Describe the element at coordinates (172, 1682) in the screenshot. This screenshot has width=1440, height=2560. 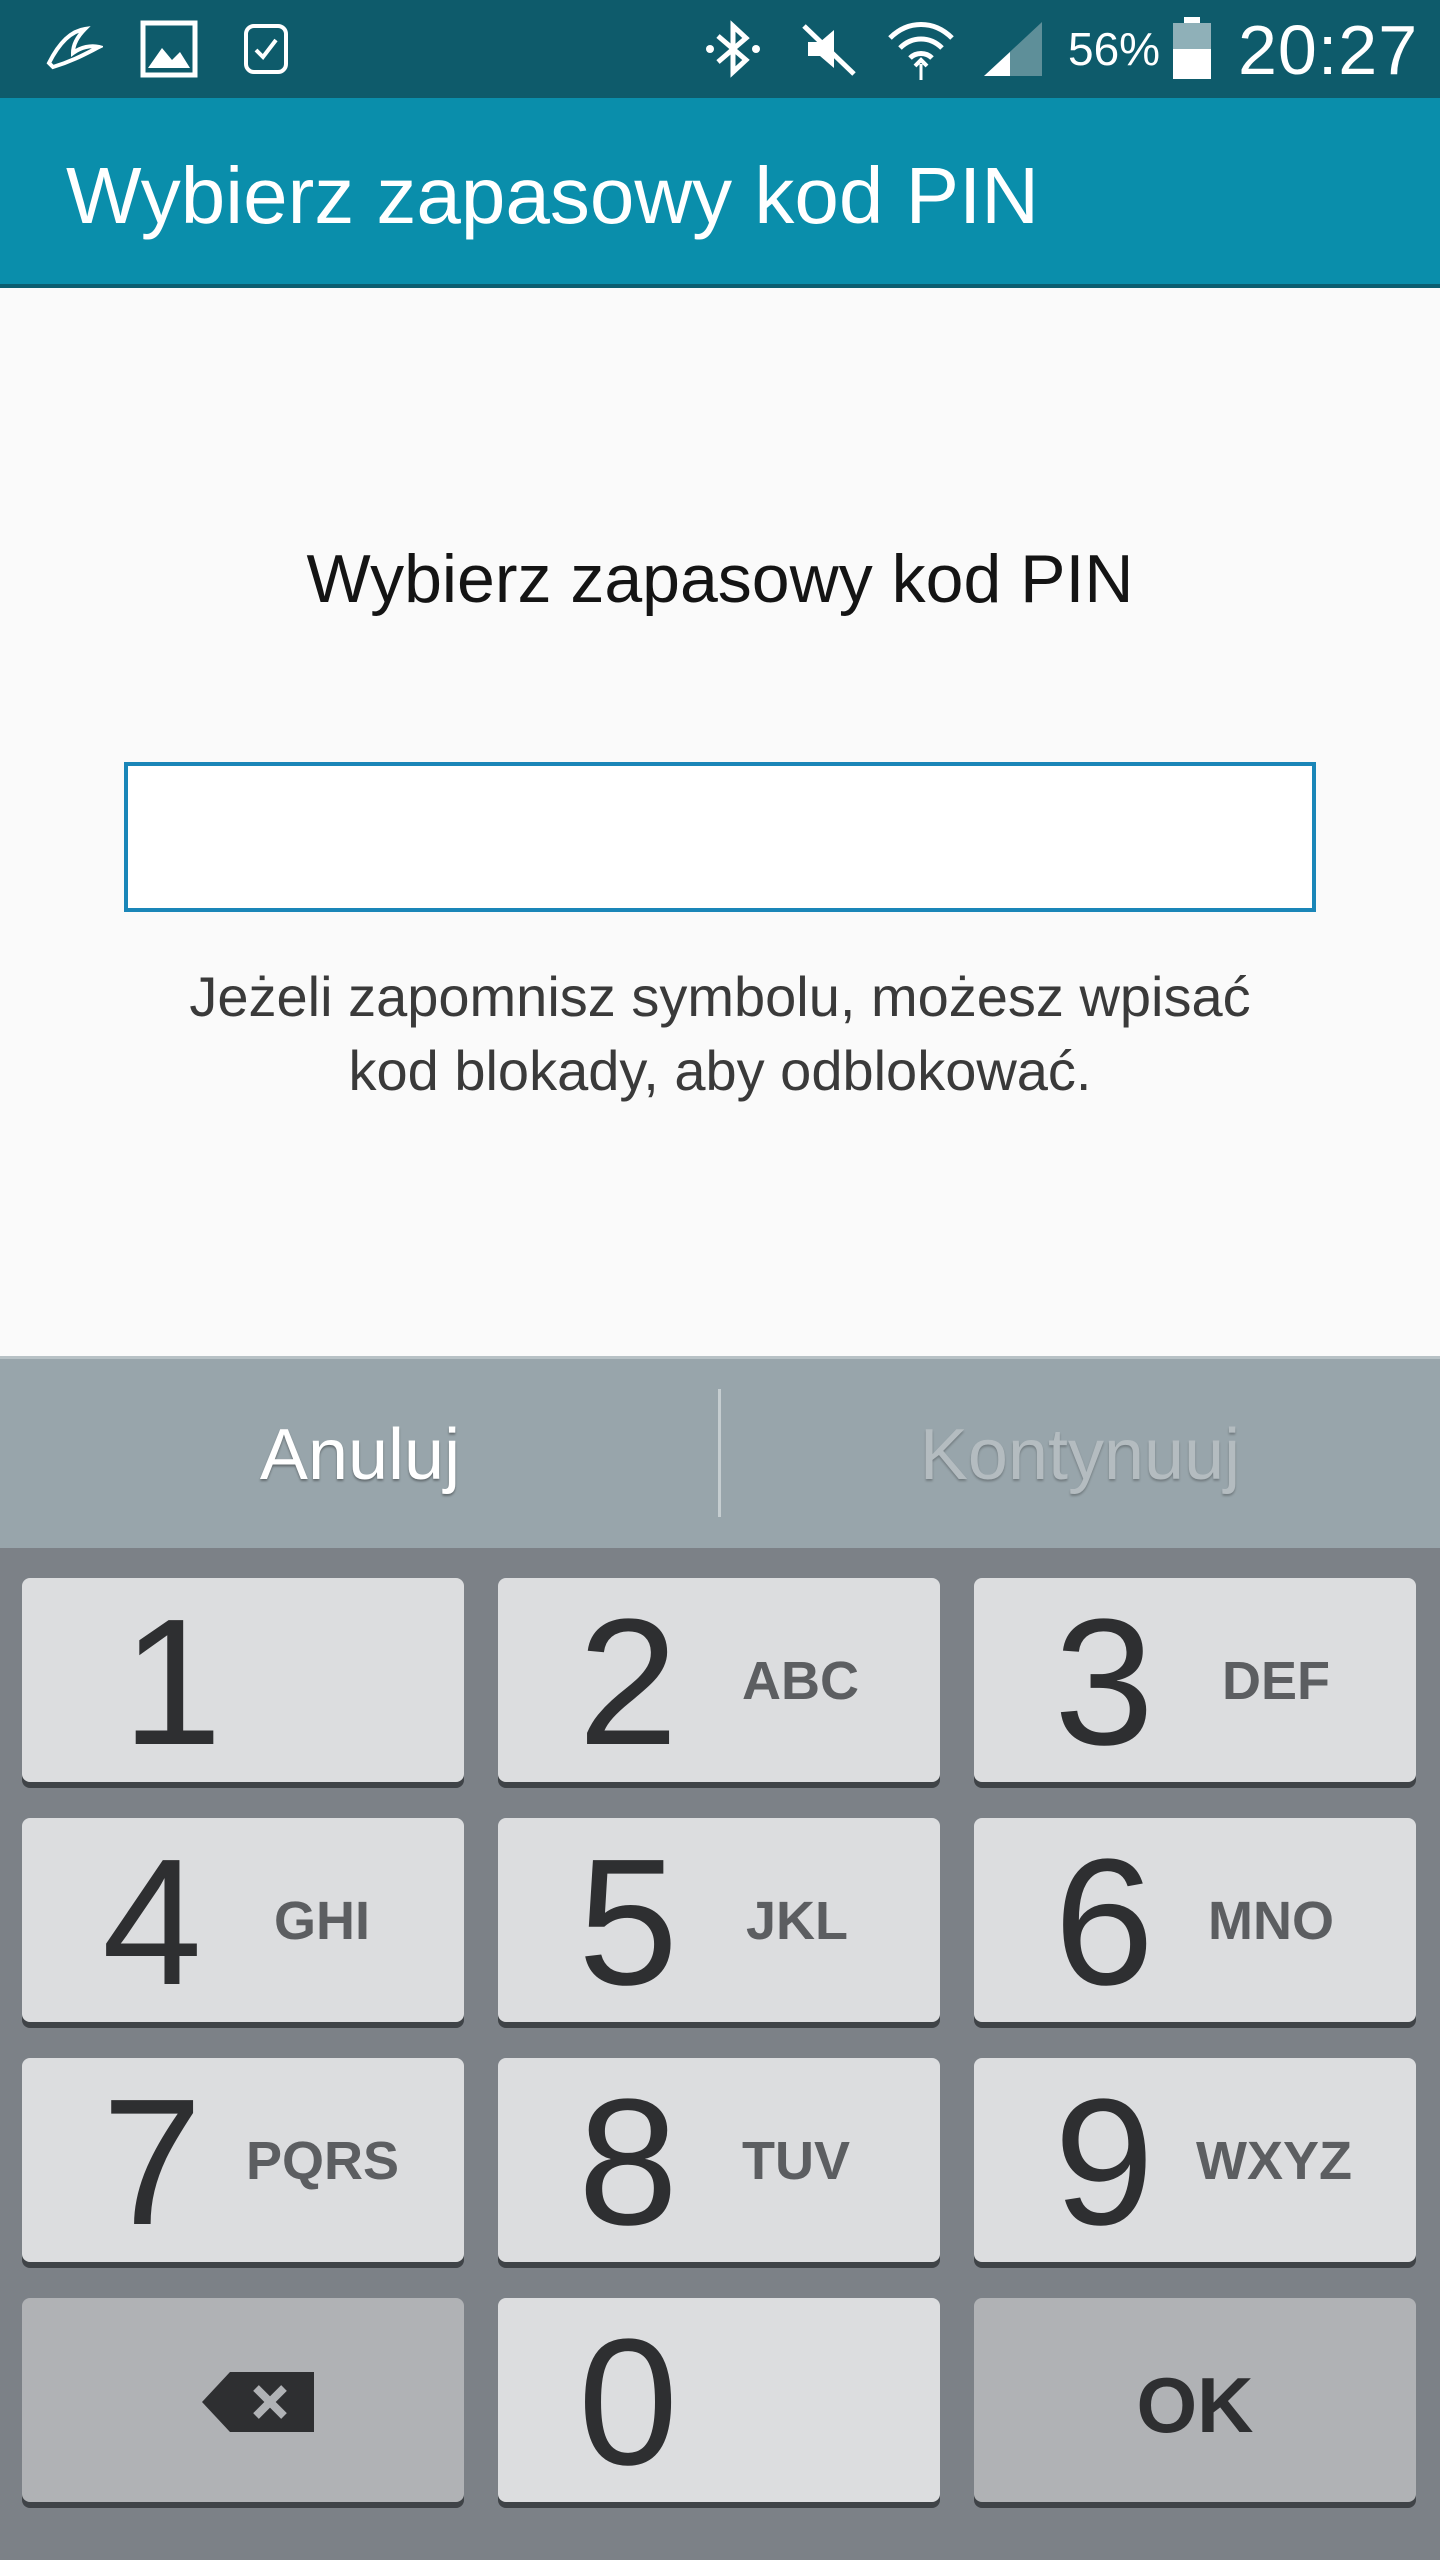
I see `key-digit: 1` at that location.